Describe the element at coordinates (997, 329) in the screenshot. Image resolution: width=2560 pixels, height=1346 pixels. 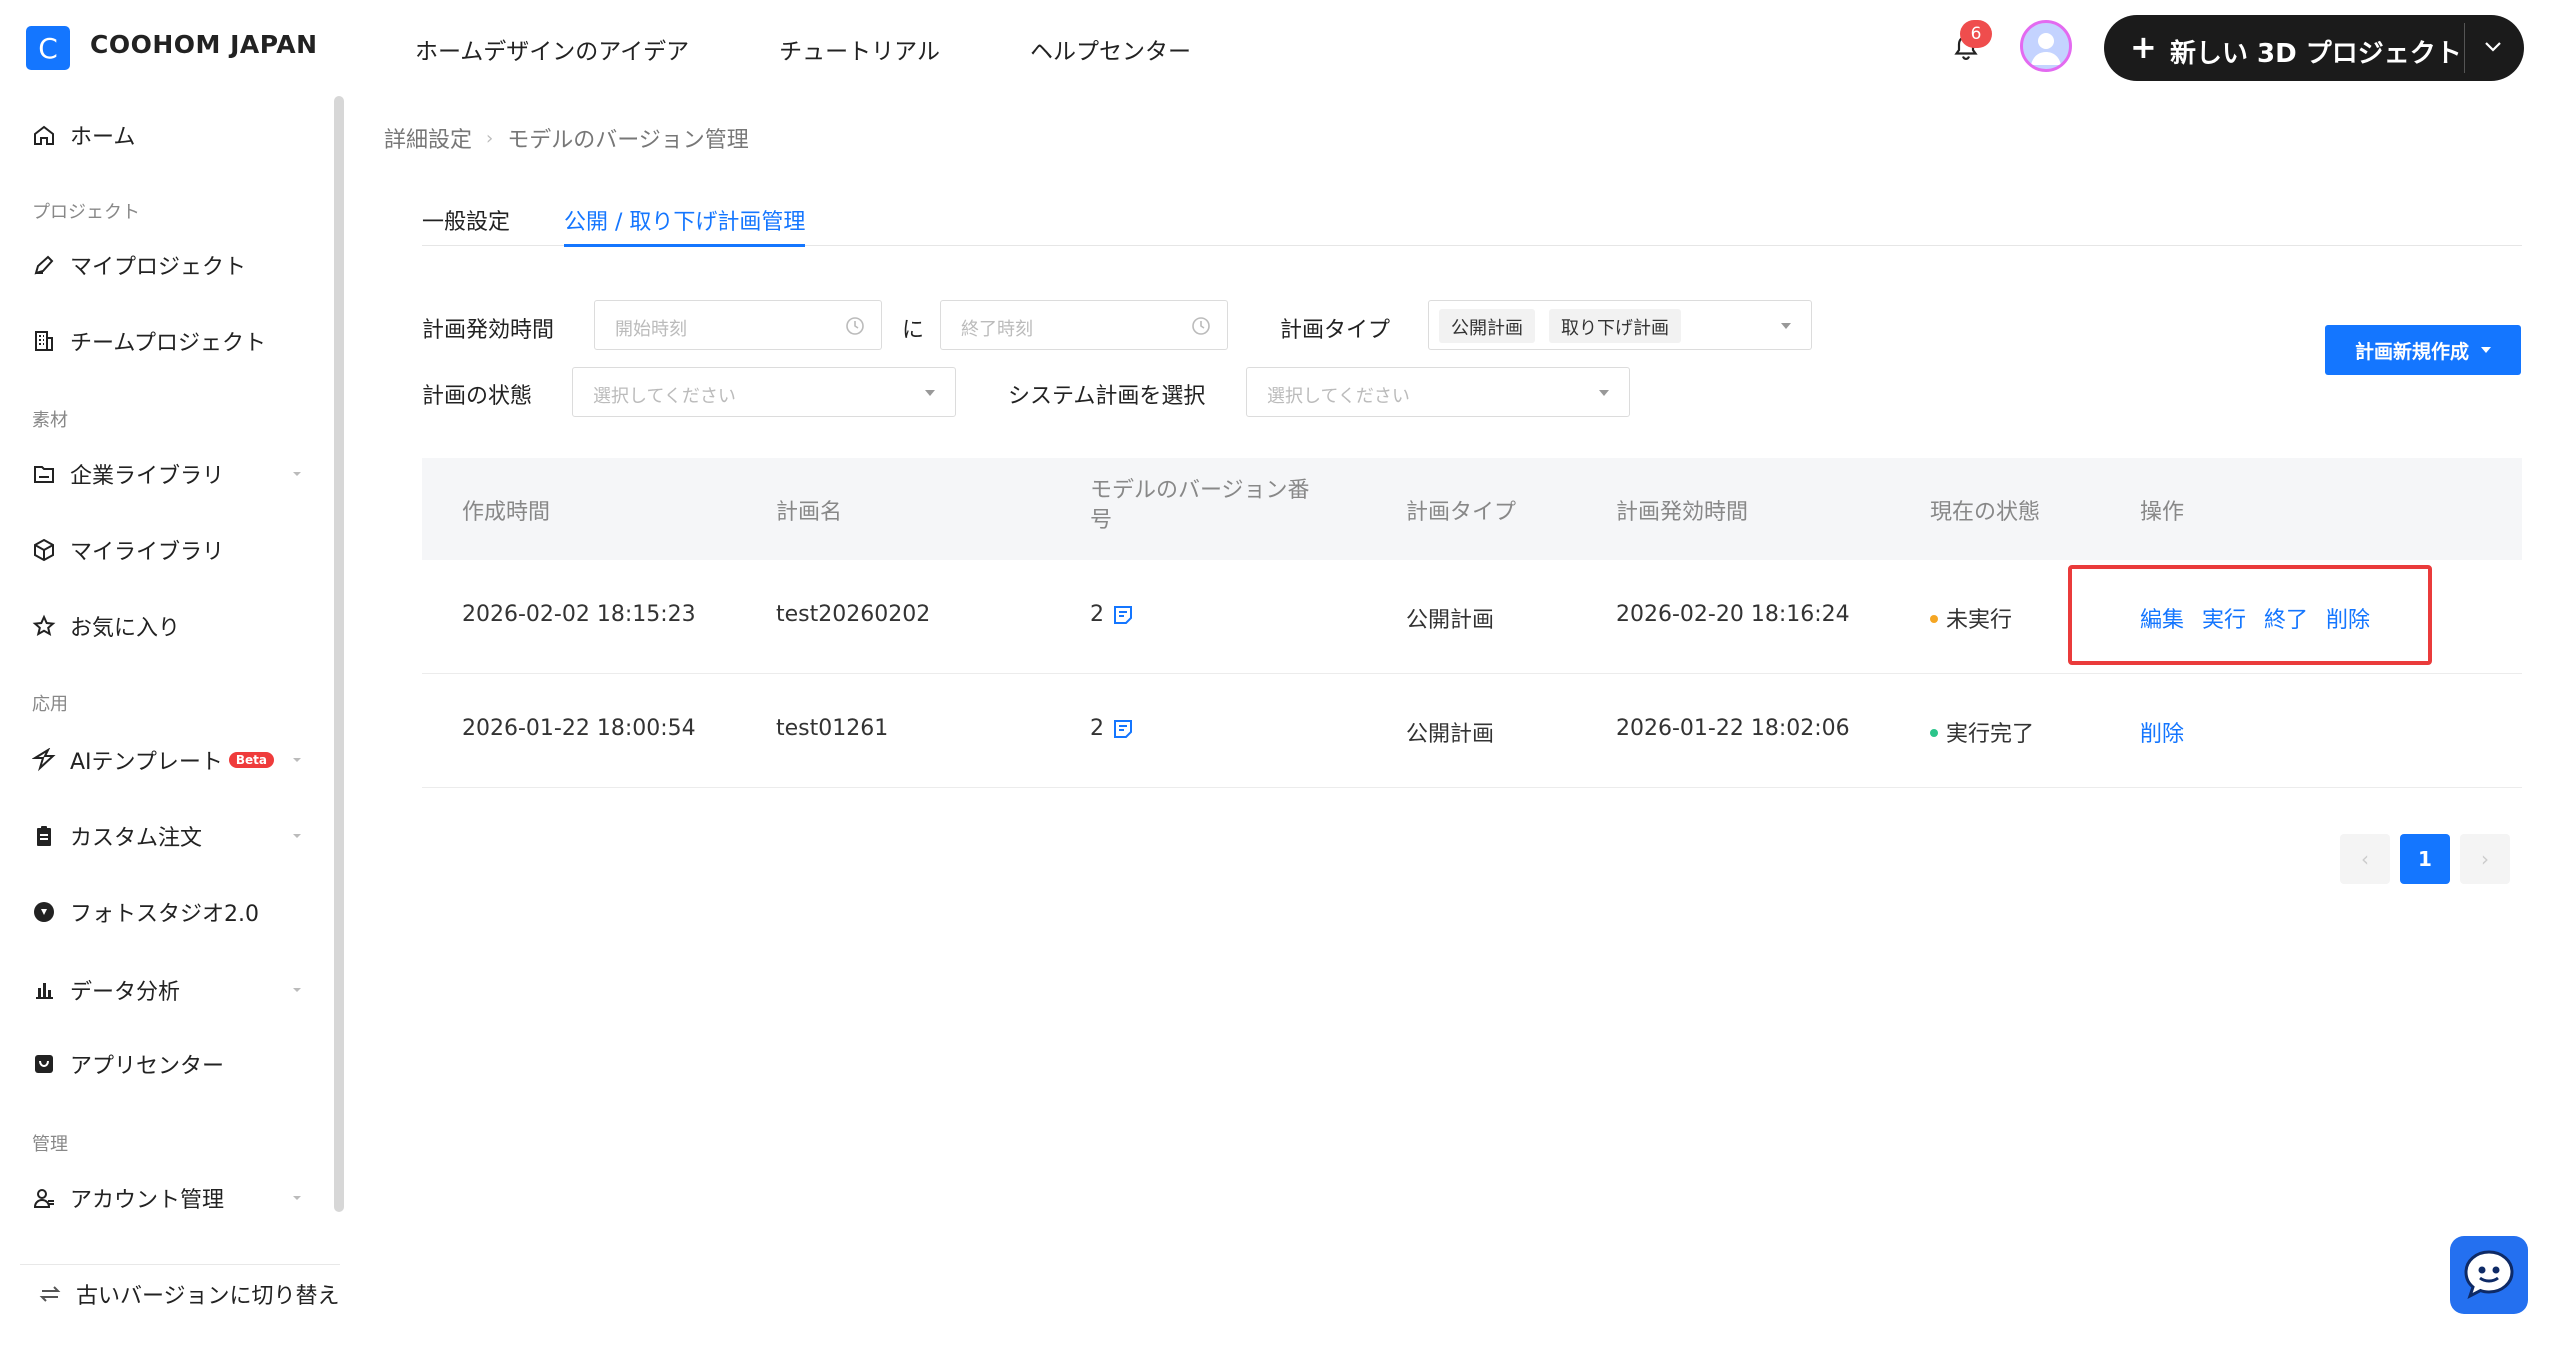
I see `end-time-placeholder: 終了時刻` at that location.